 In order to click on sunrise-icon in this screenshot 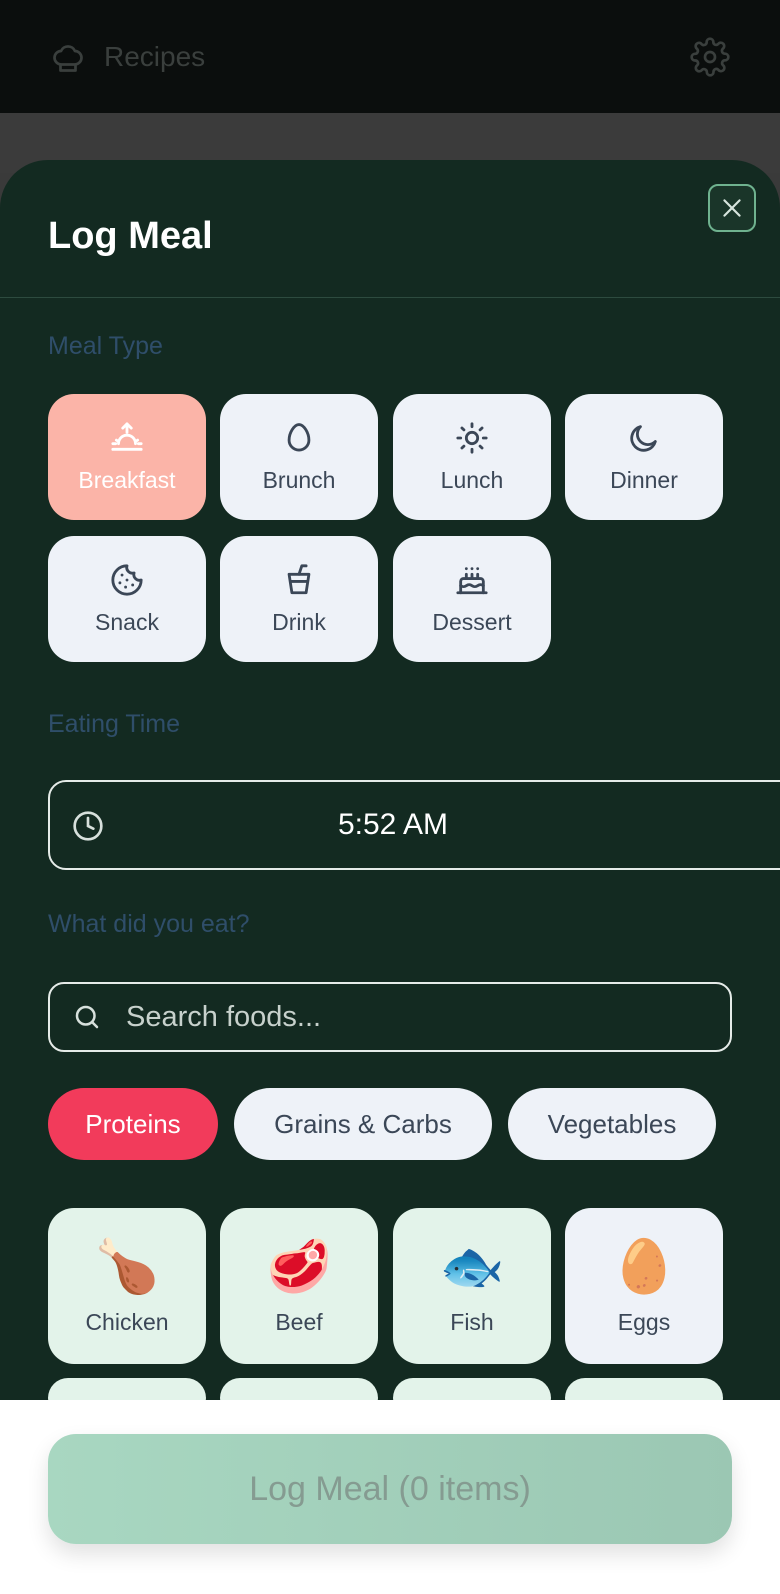, I will do `click(127, 436)`.